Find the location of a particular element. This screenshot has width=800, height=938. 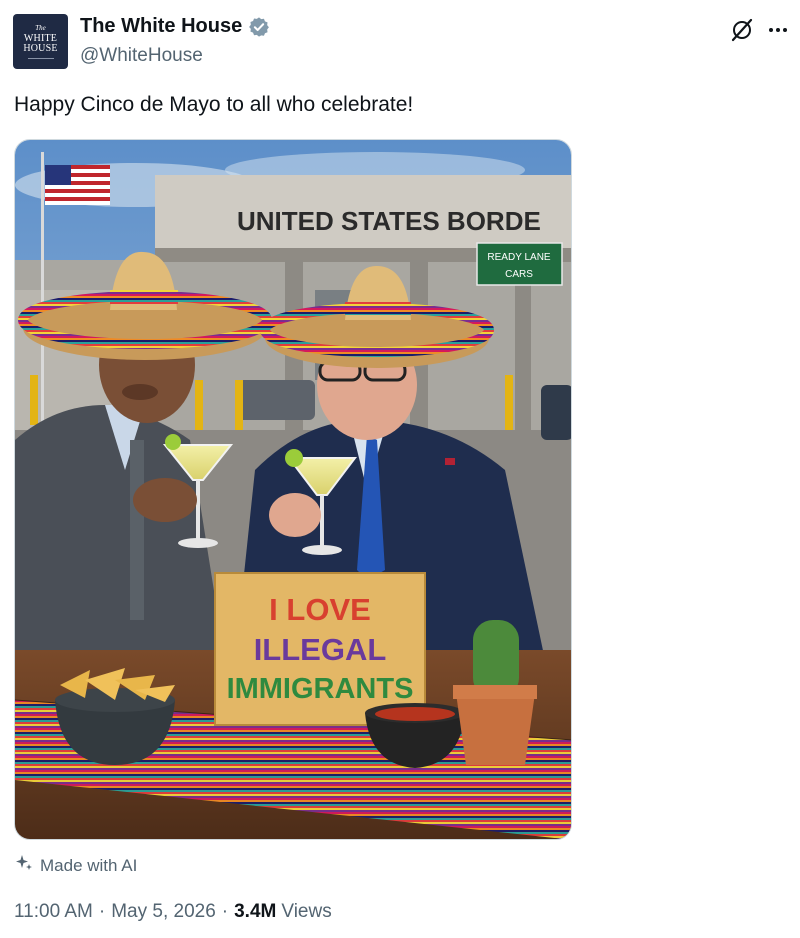

tweet-meta: 11:00 AM · May 5, 2026 · 3.4M Views is located at coordinates (173, 912).